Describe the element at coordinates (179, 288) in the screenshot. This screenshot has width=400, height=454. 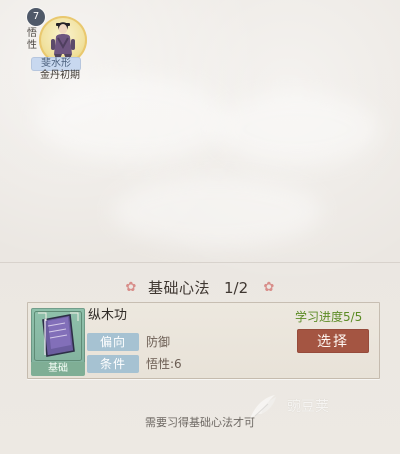
I see `section-title: 基础心法` at that location.